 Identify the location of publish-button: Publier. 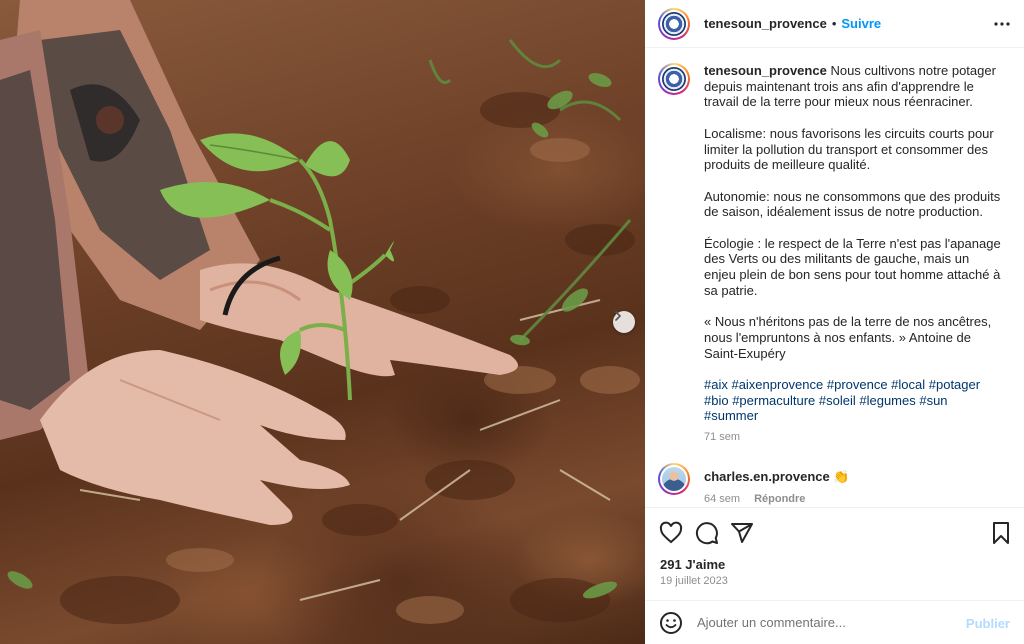
(988, 623).